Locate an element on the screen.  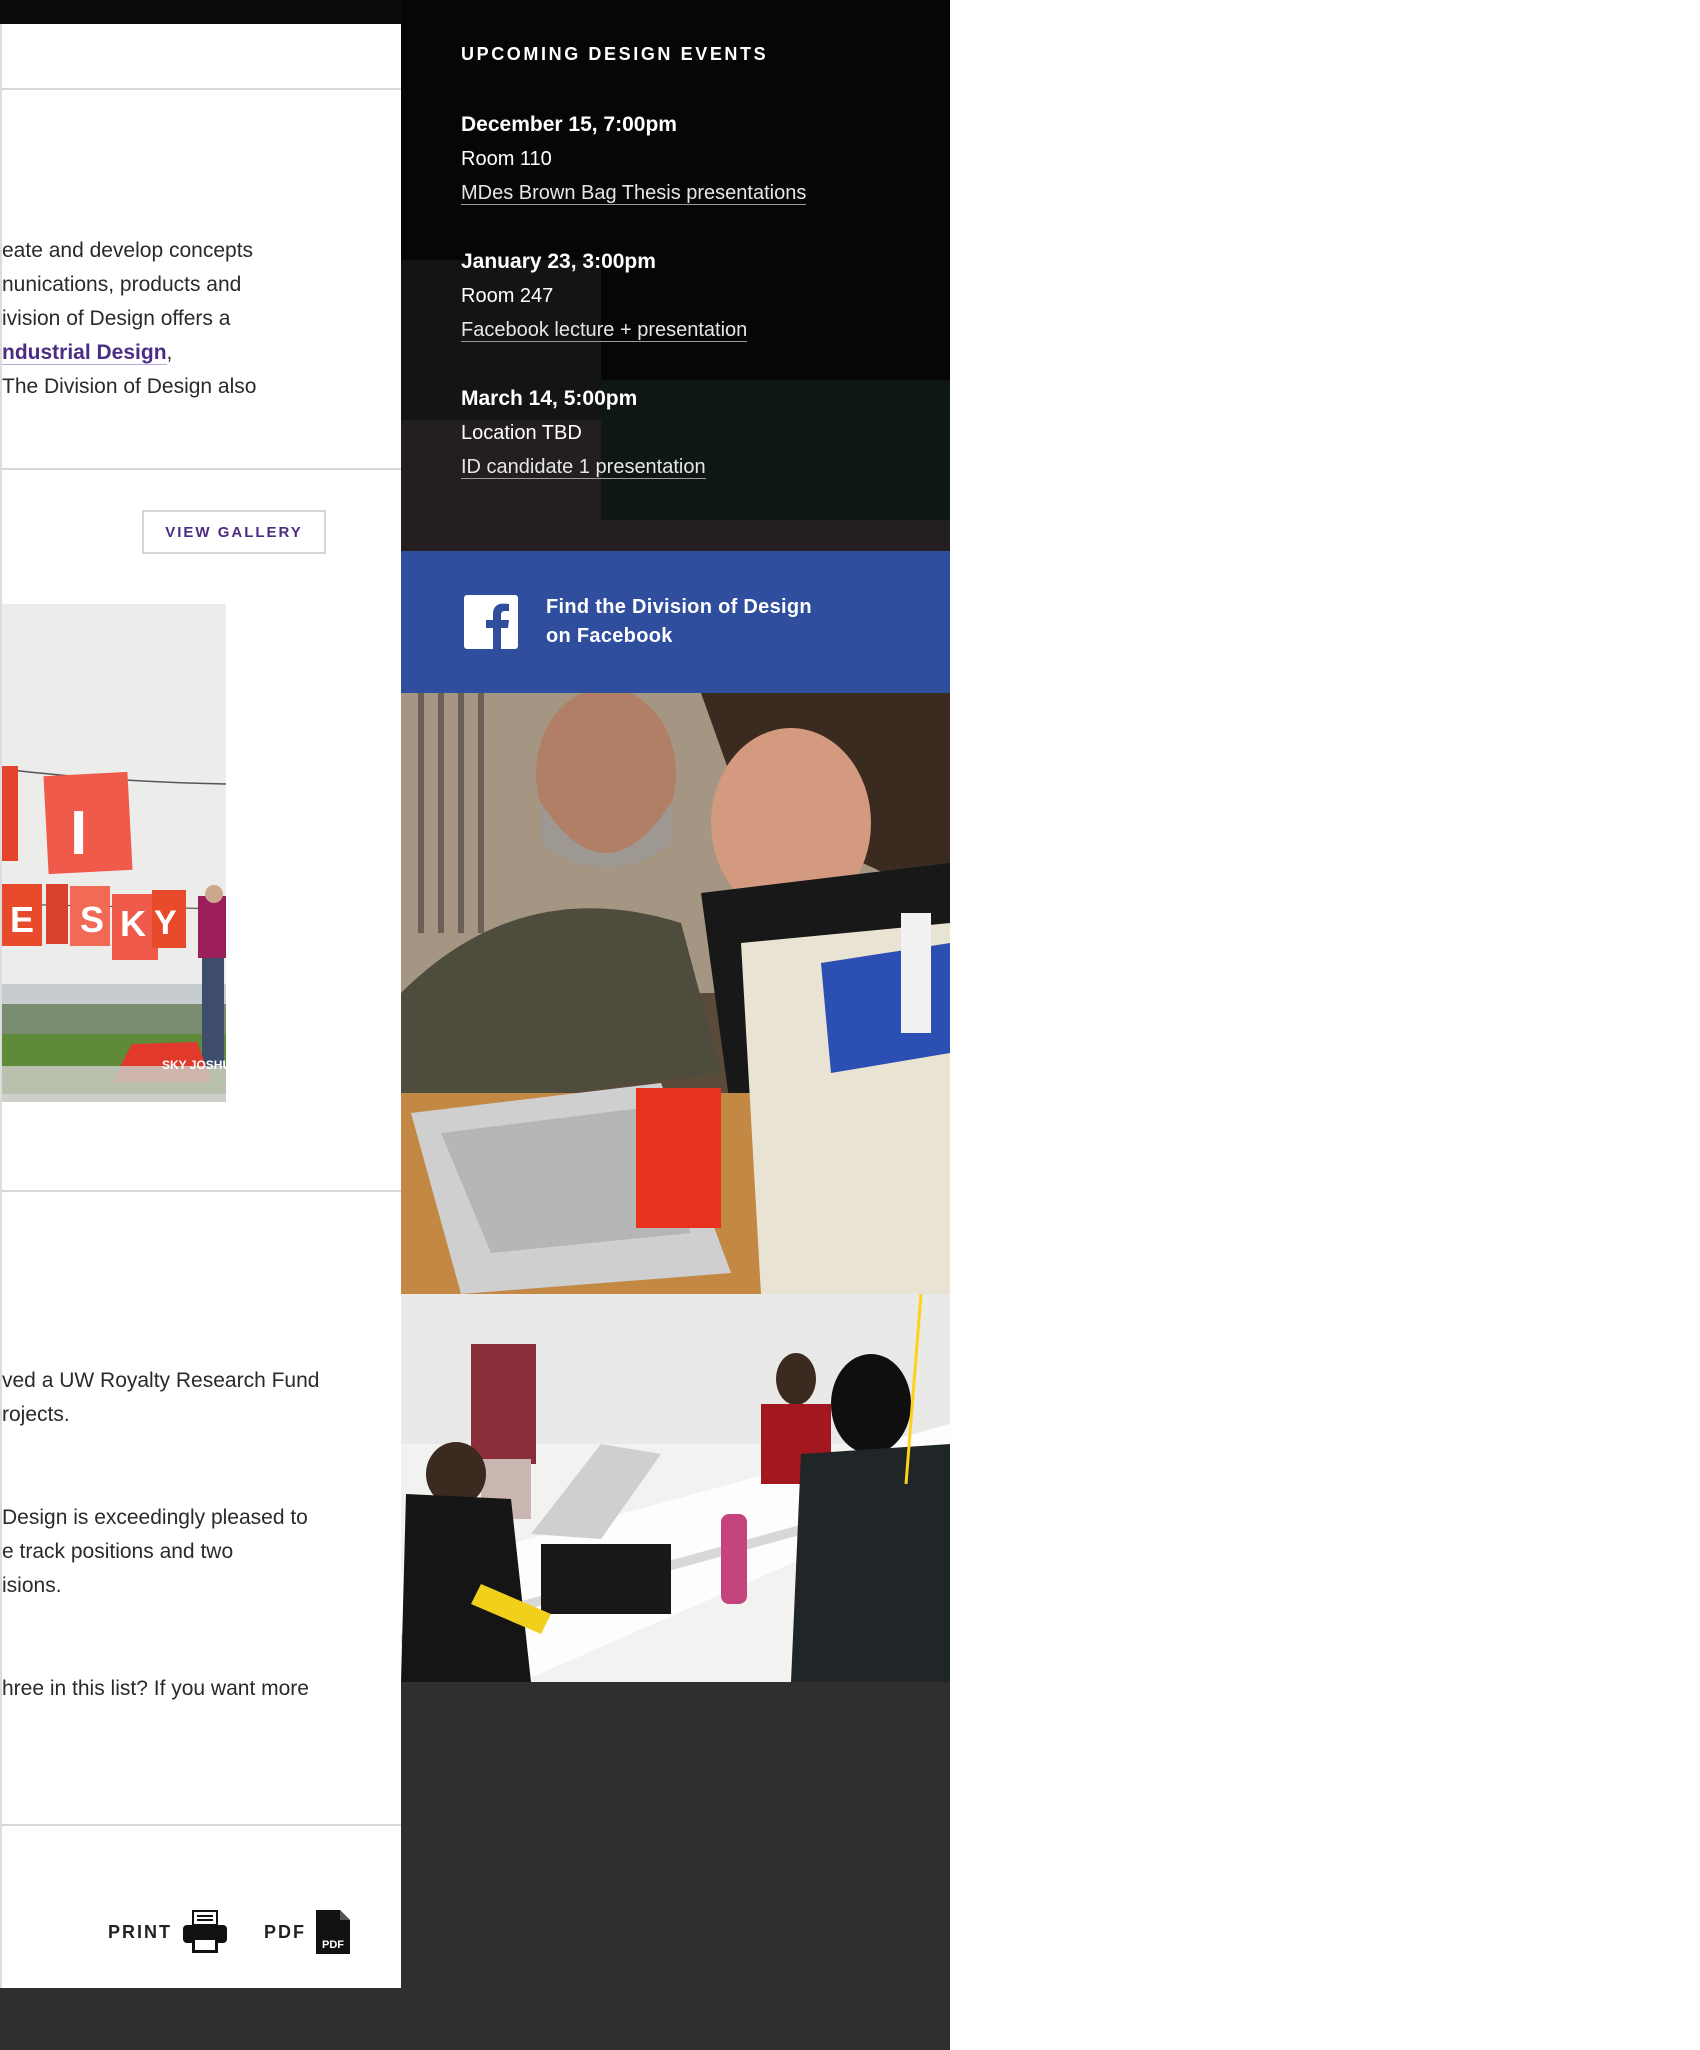
intro-line: ivision of Design offers a is located at coordinates (116, 318).